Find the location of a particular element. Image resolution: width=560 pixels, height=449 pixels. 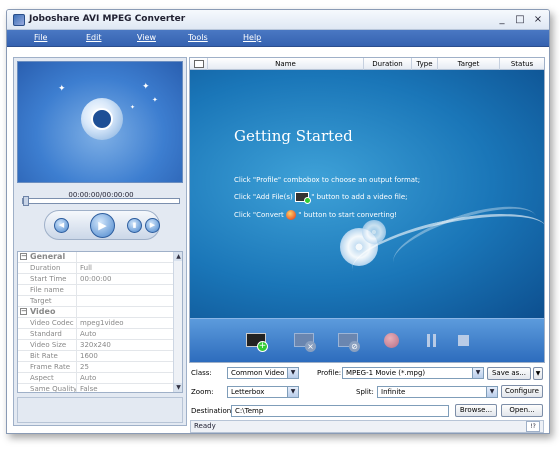

class-select: Common Video ▼ is located at coordinates (263, 373).